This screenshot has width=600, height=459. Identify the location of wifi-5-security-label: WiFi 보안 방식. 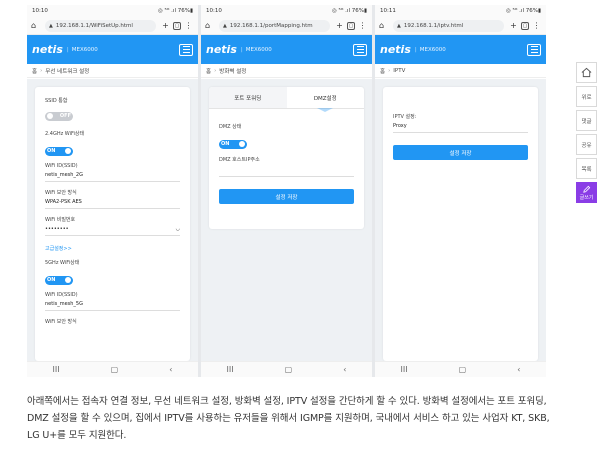
(61, 322).